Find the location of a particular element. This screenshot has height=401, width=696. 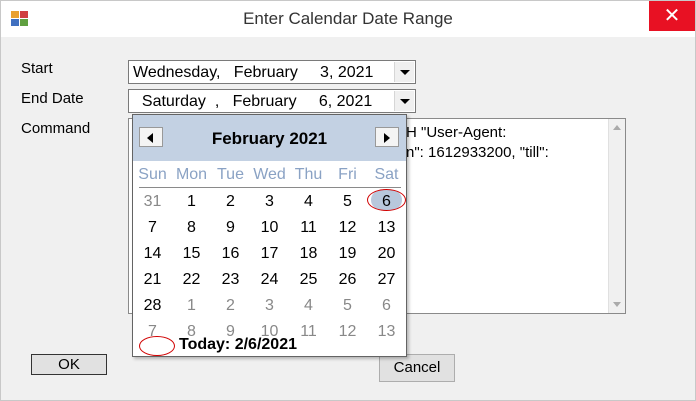

day-of-week-divider is located at coordinates (270, 187).